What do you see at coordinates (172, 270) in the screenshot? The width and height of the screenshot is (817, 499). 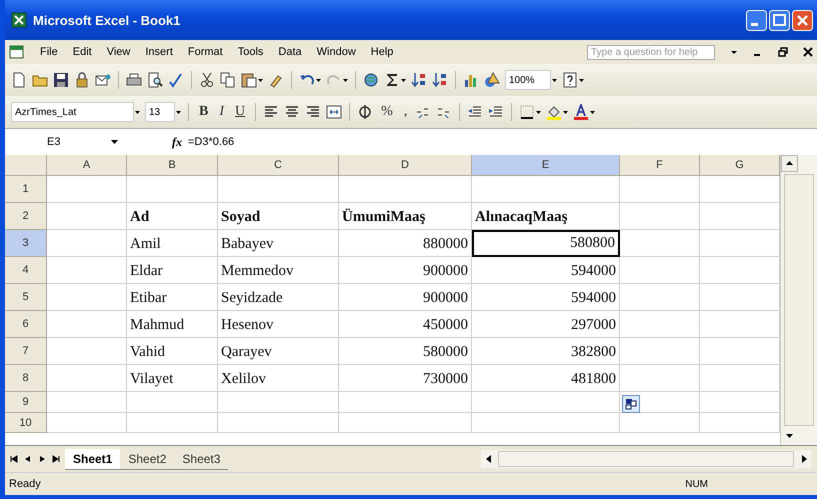 I see `table-cell: Eldar` at bounding box center [172, 270].